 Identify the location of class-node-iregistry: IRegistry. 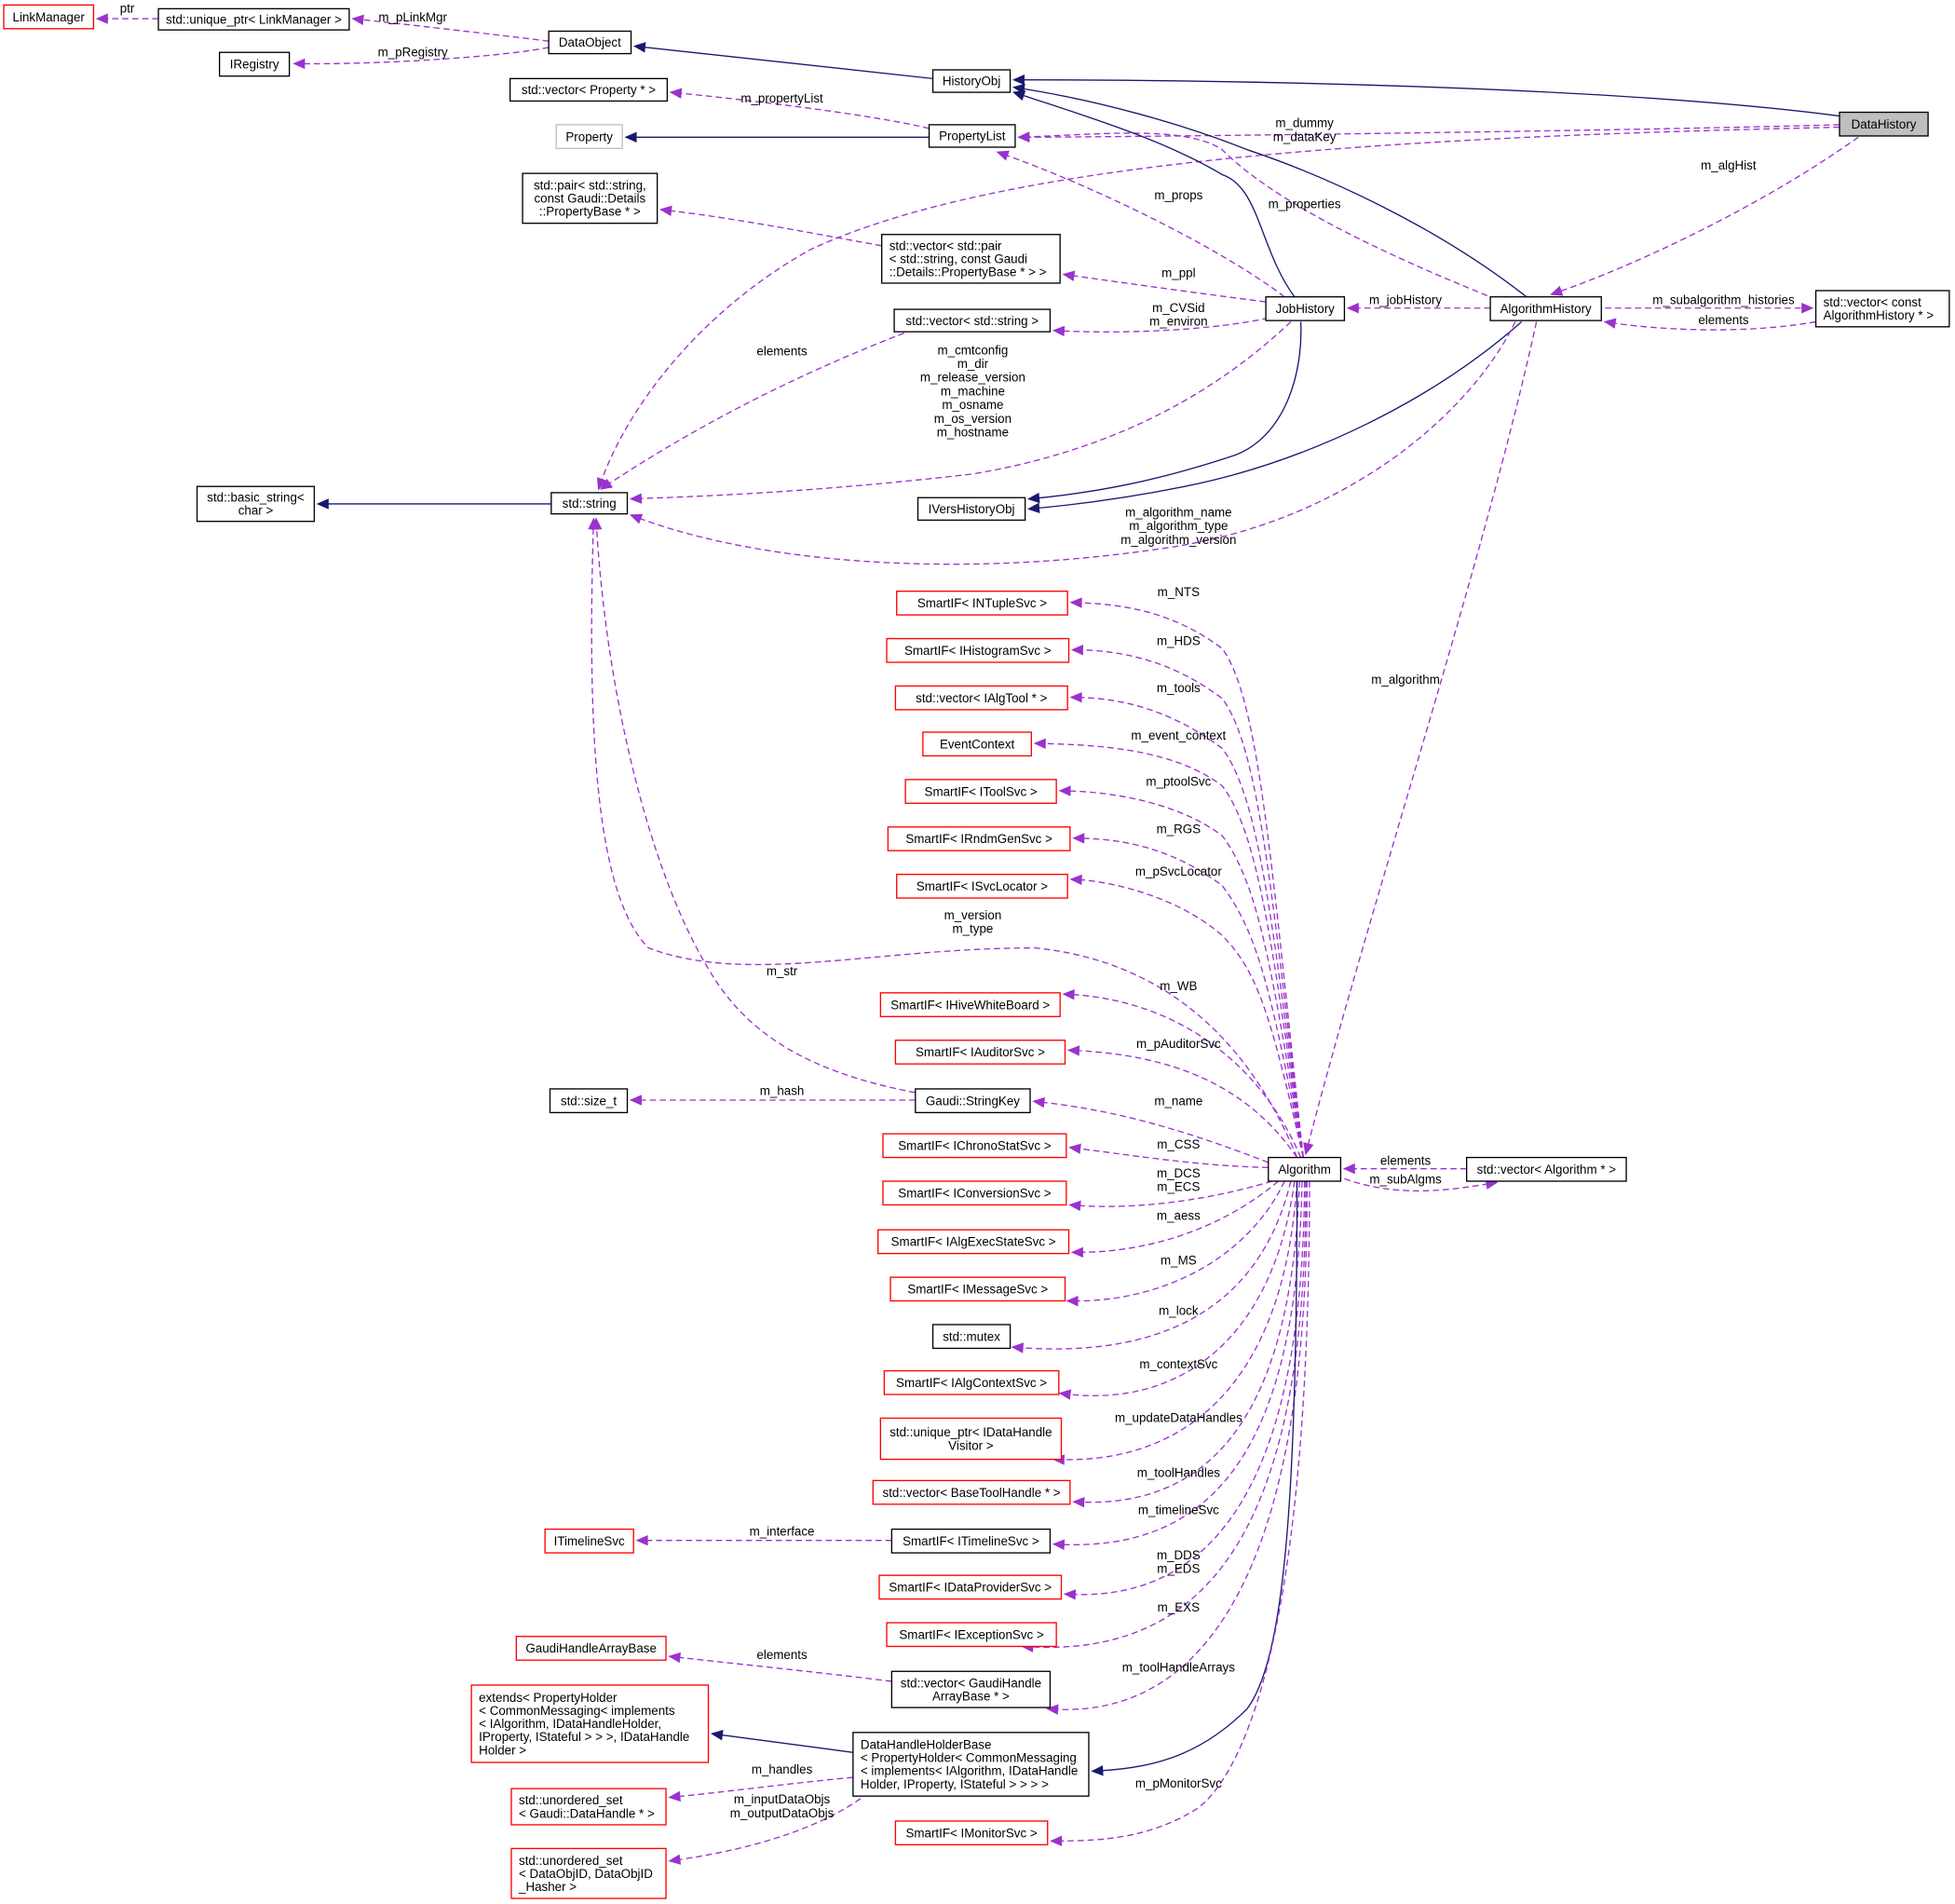
(254, 64).